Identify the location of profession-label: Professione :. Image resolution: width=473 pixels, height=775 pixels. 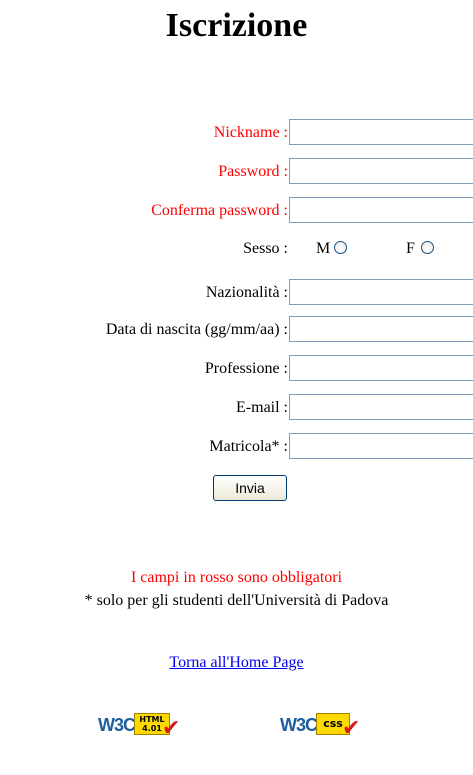
(246, 368).